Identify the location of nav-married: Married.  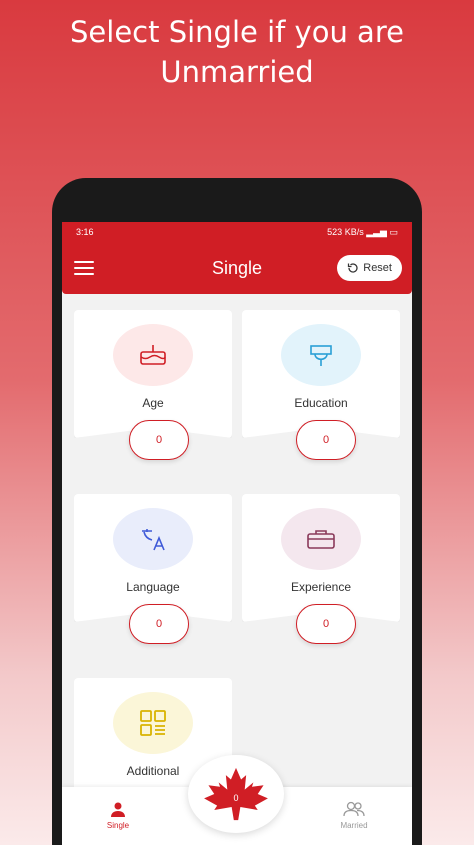
(354, 815).